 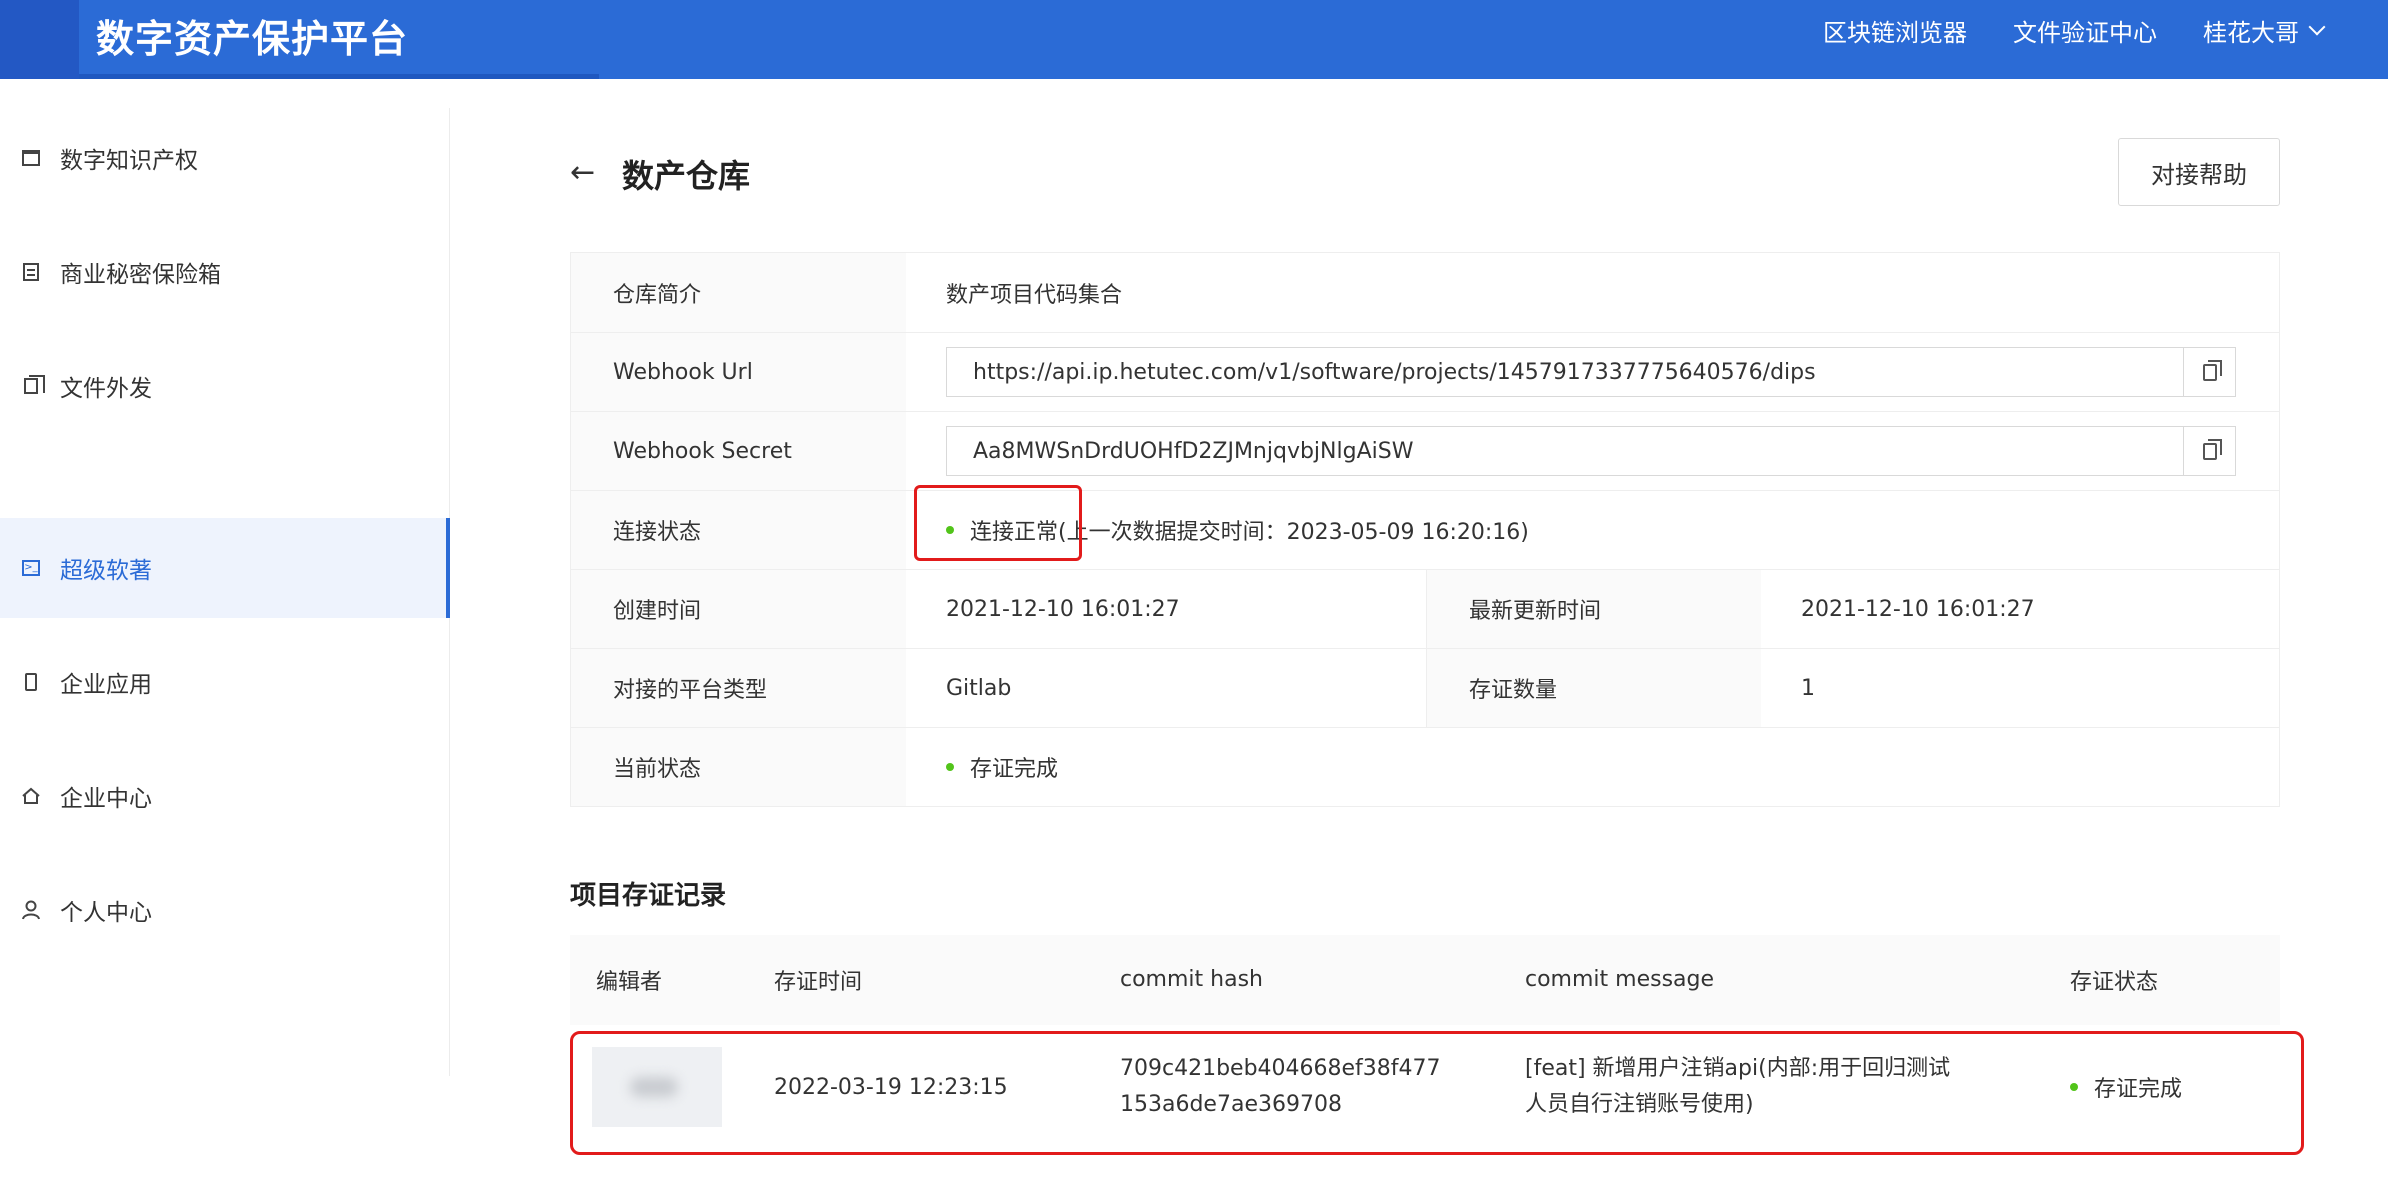 I want to click on state-cell: 存证完成, so click(x=1592, y=767).